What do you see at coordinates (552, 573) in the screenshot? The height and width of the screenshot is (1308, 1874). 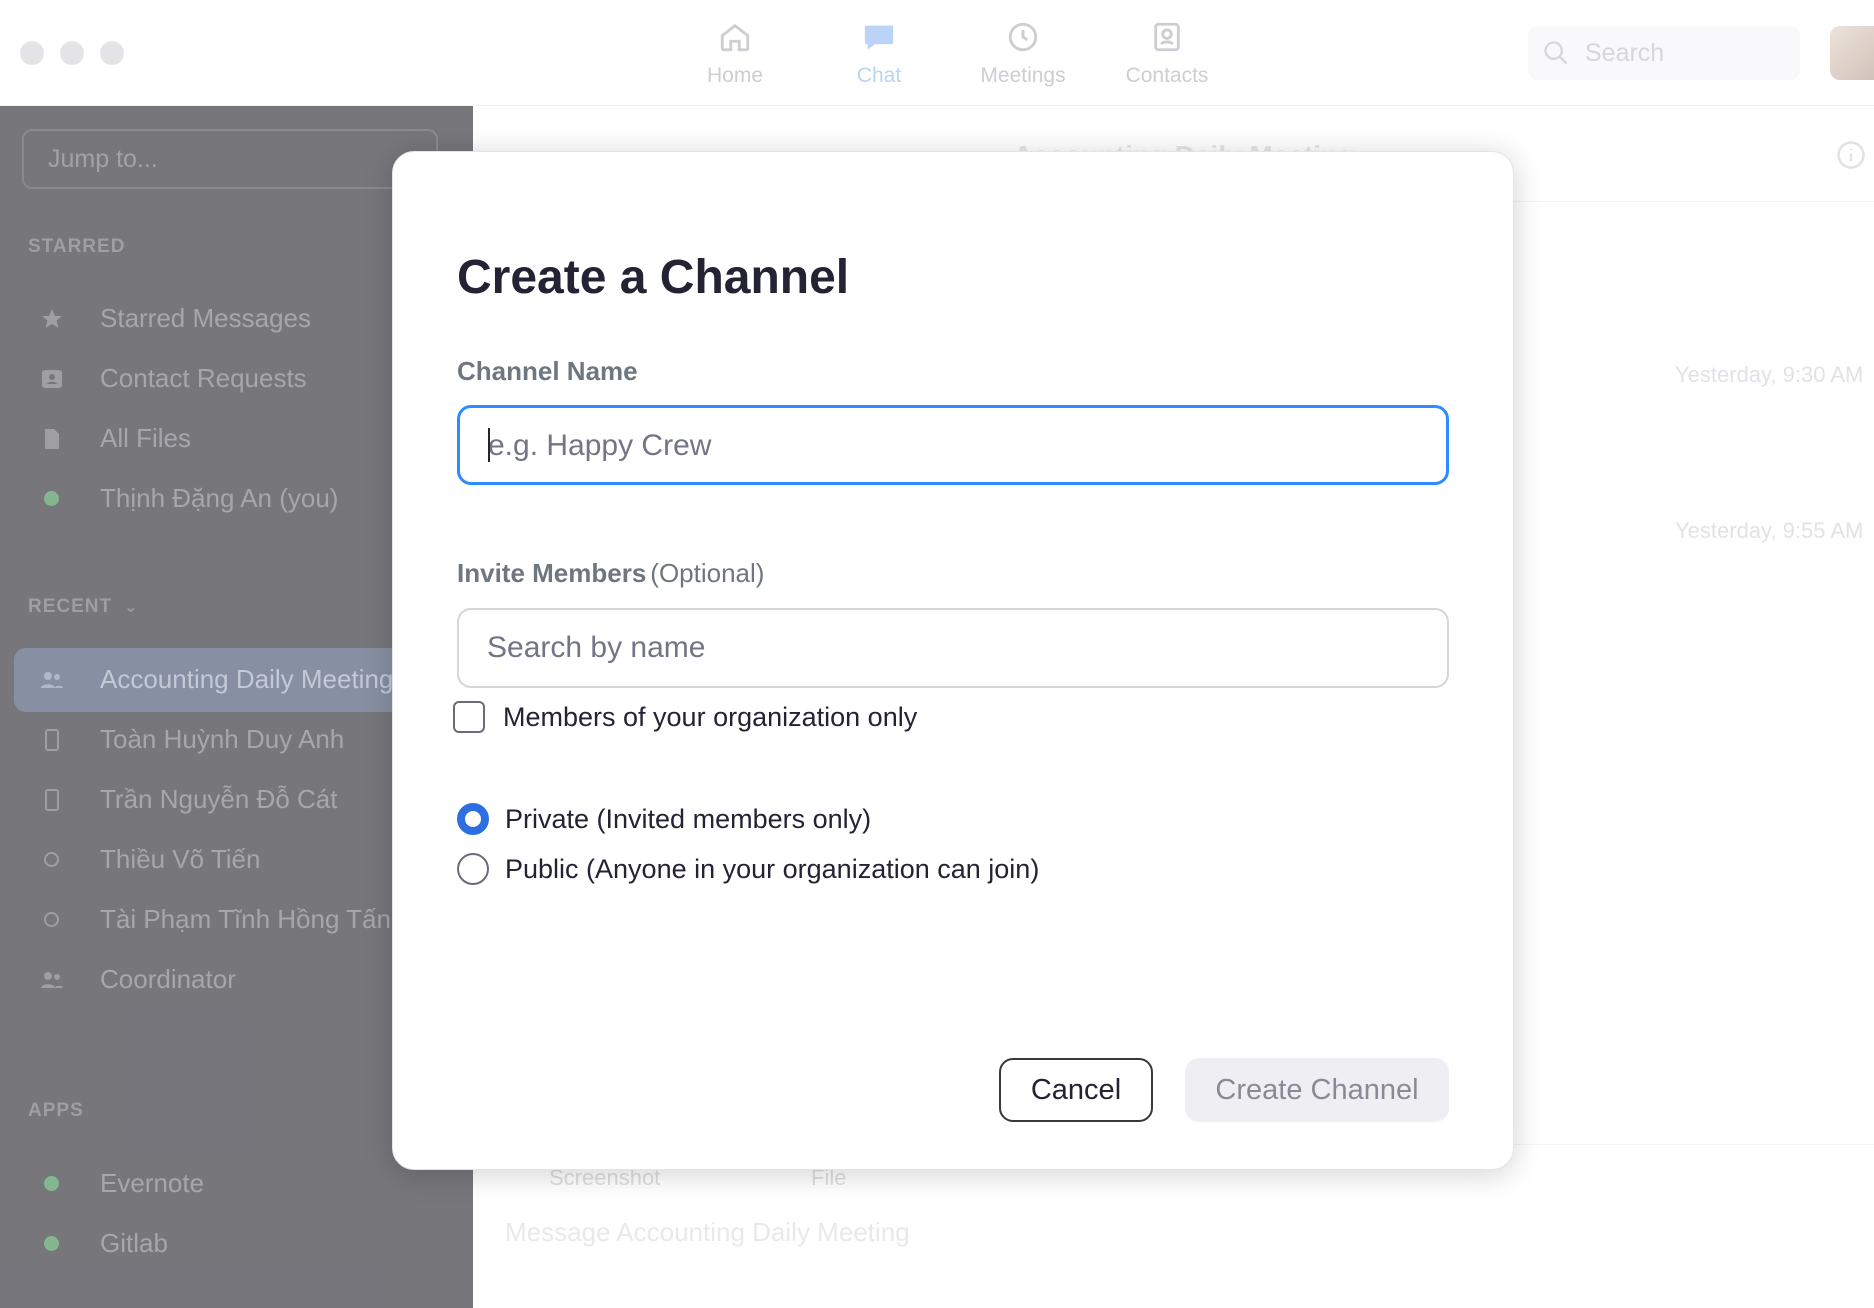 I see `invite-members-text: Invite Members` at bounding box center [552, 573].